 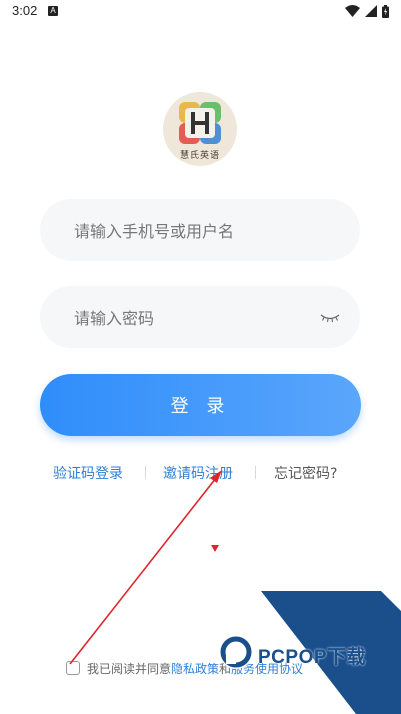 What do you see at coordinates (129, 669) in the screenshot?
I see `agreement-prefix: 我已阅读并同意` at bounding box center [129, 669].